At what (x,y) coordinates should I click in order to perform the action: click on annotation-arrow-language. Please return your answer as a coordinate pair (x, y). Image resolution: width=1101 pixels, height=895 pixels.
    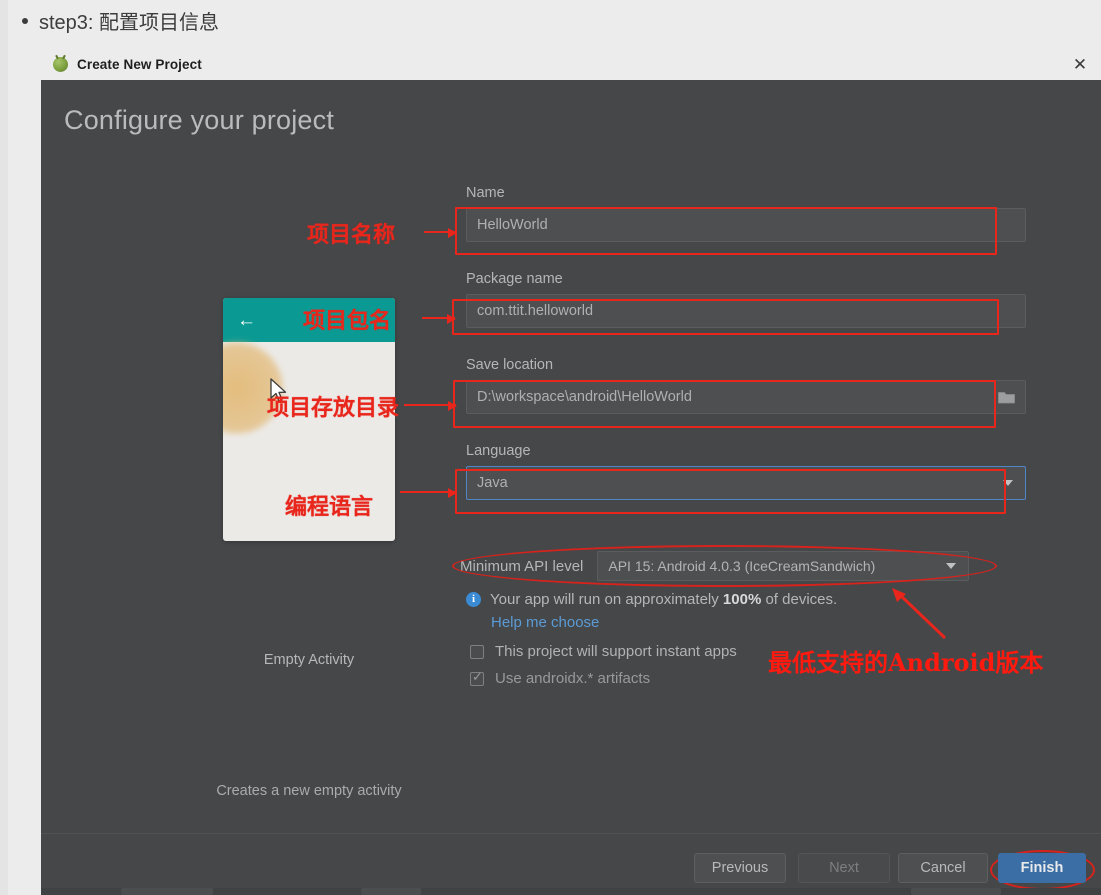
    Looking at the image, I should click on (428, 493).